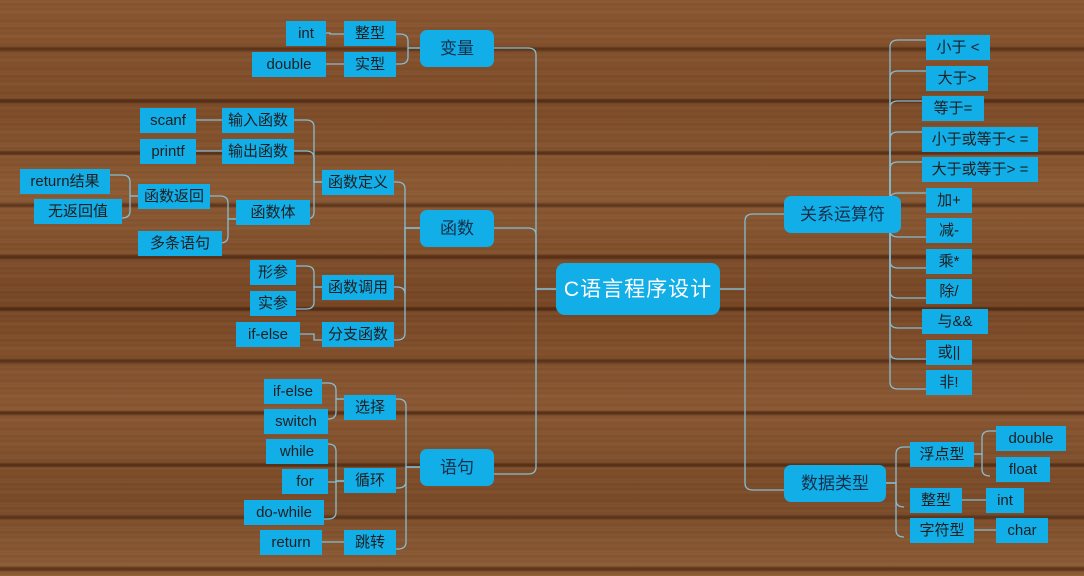  I want to click on node-equal-to: 等于=, so click(953, 108).